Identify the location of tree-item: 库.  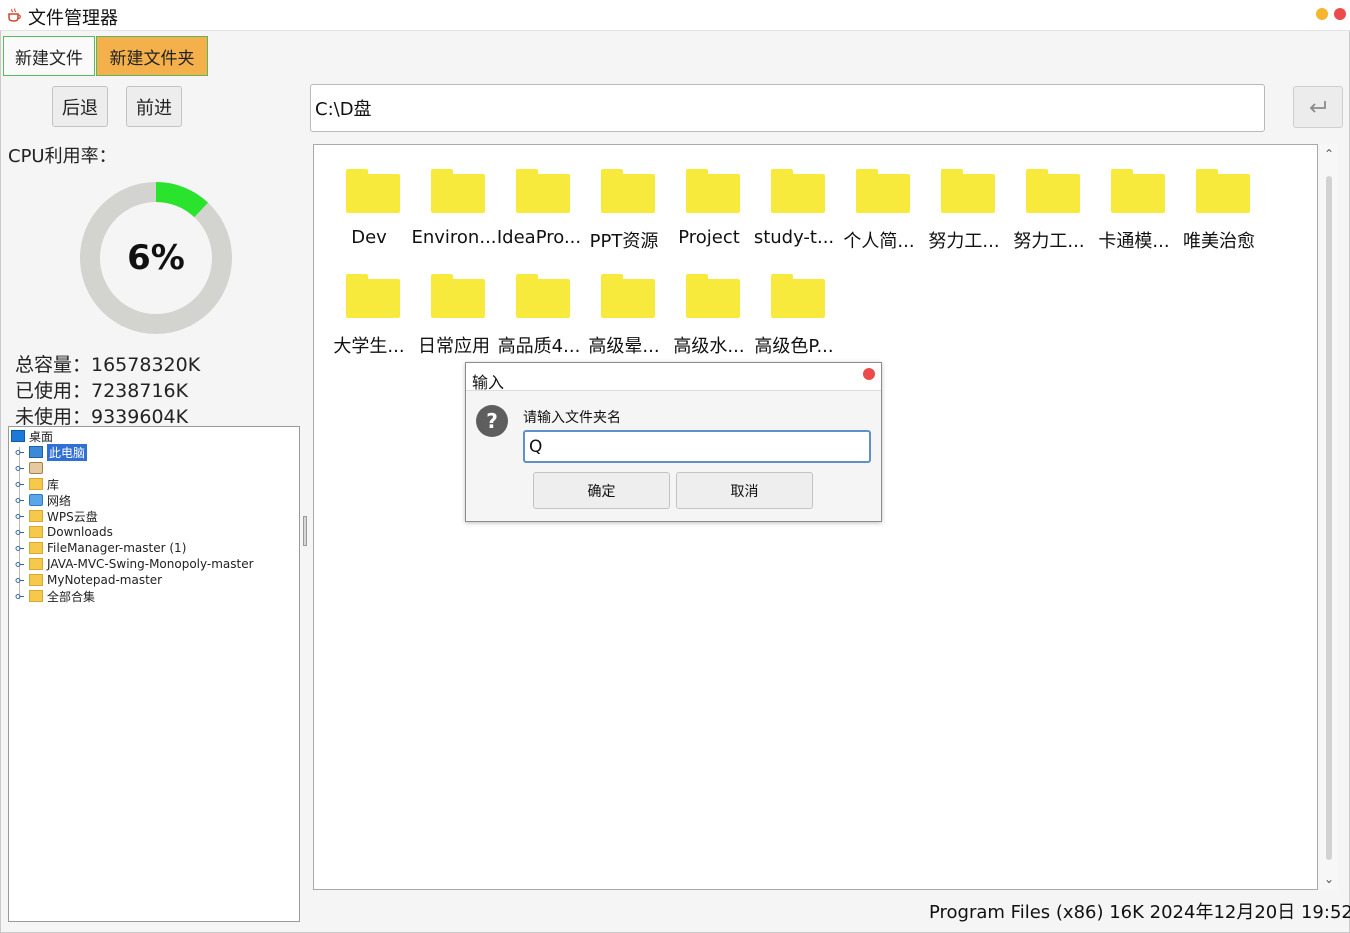
(37, 484).